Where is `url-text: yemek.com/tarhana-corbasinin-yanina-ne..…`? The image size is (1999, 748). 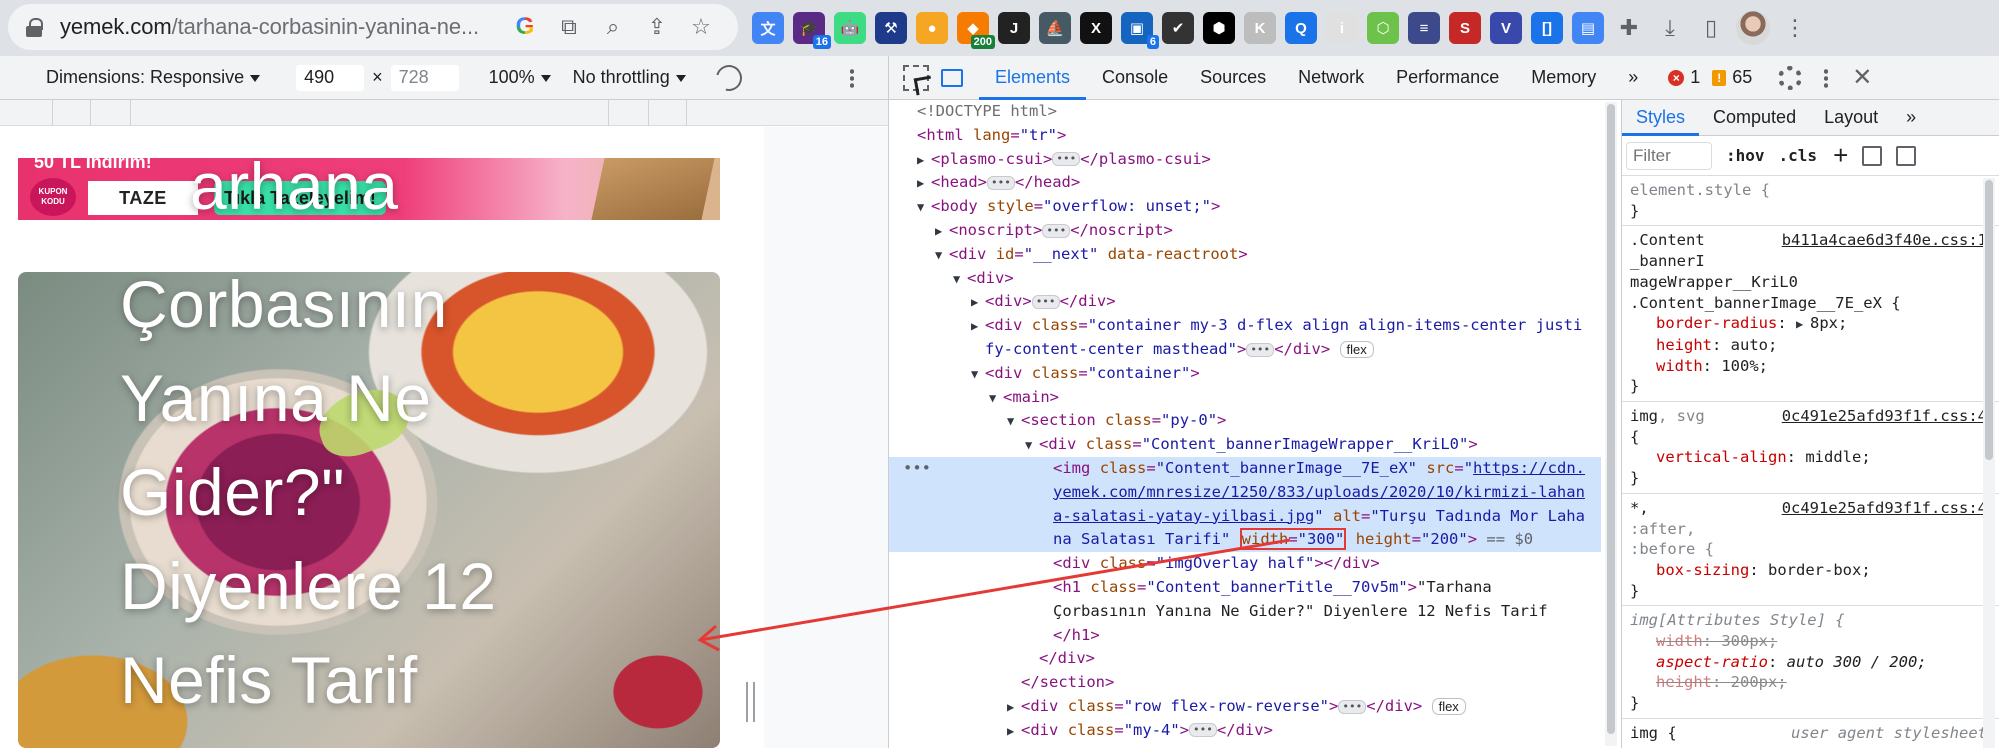
url-text: yemek.com/tarhana-corbasinin-yanina-ne..… is located at coordinates (280, 27).